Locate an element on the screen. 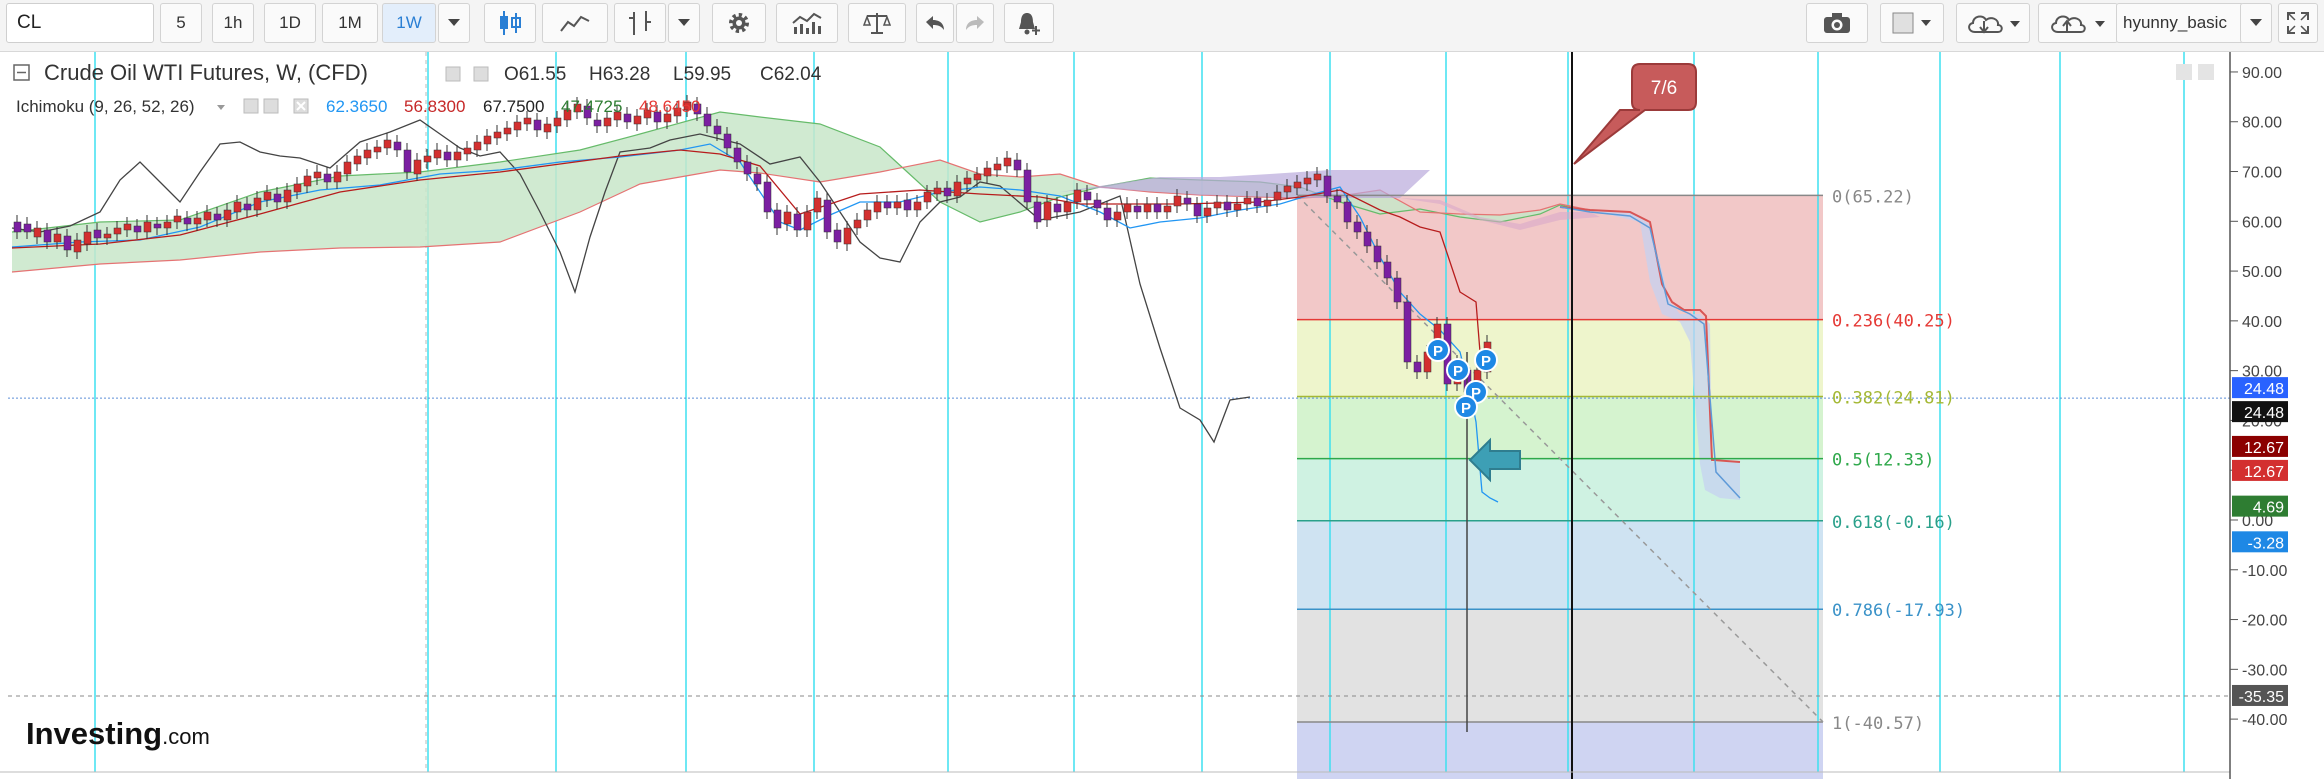  price-tick-label: 70.00 is located at coordinates (2262, 173).